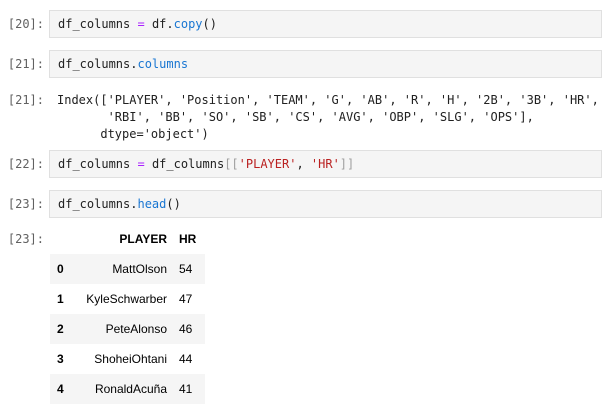  What do you see at coordinates (60, 269) in the screenshot?
I see `row-index: 0` at bounding box center [60, 269].